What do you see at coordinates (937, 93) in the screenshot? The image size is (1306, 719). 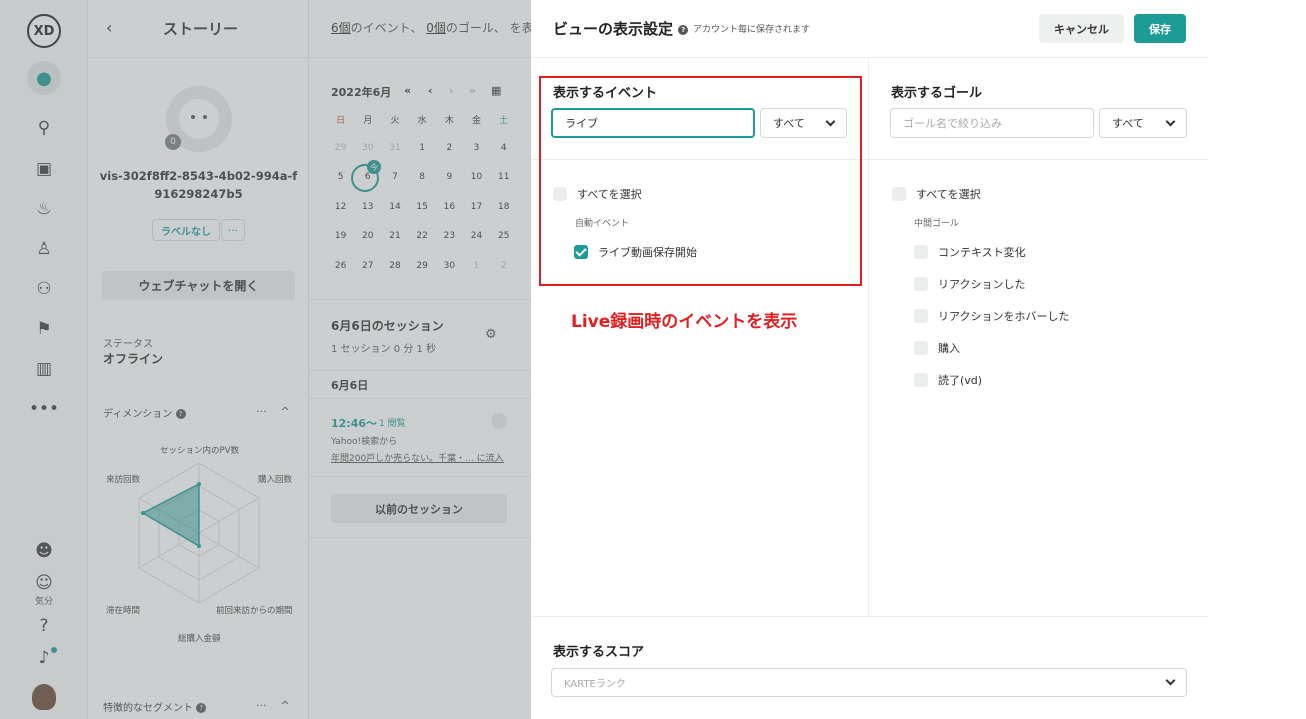 I see `goals-heading: 表示するゴール` at bounding box center [937, 93].